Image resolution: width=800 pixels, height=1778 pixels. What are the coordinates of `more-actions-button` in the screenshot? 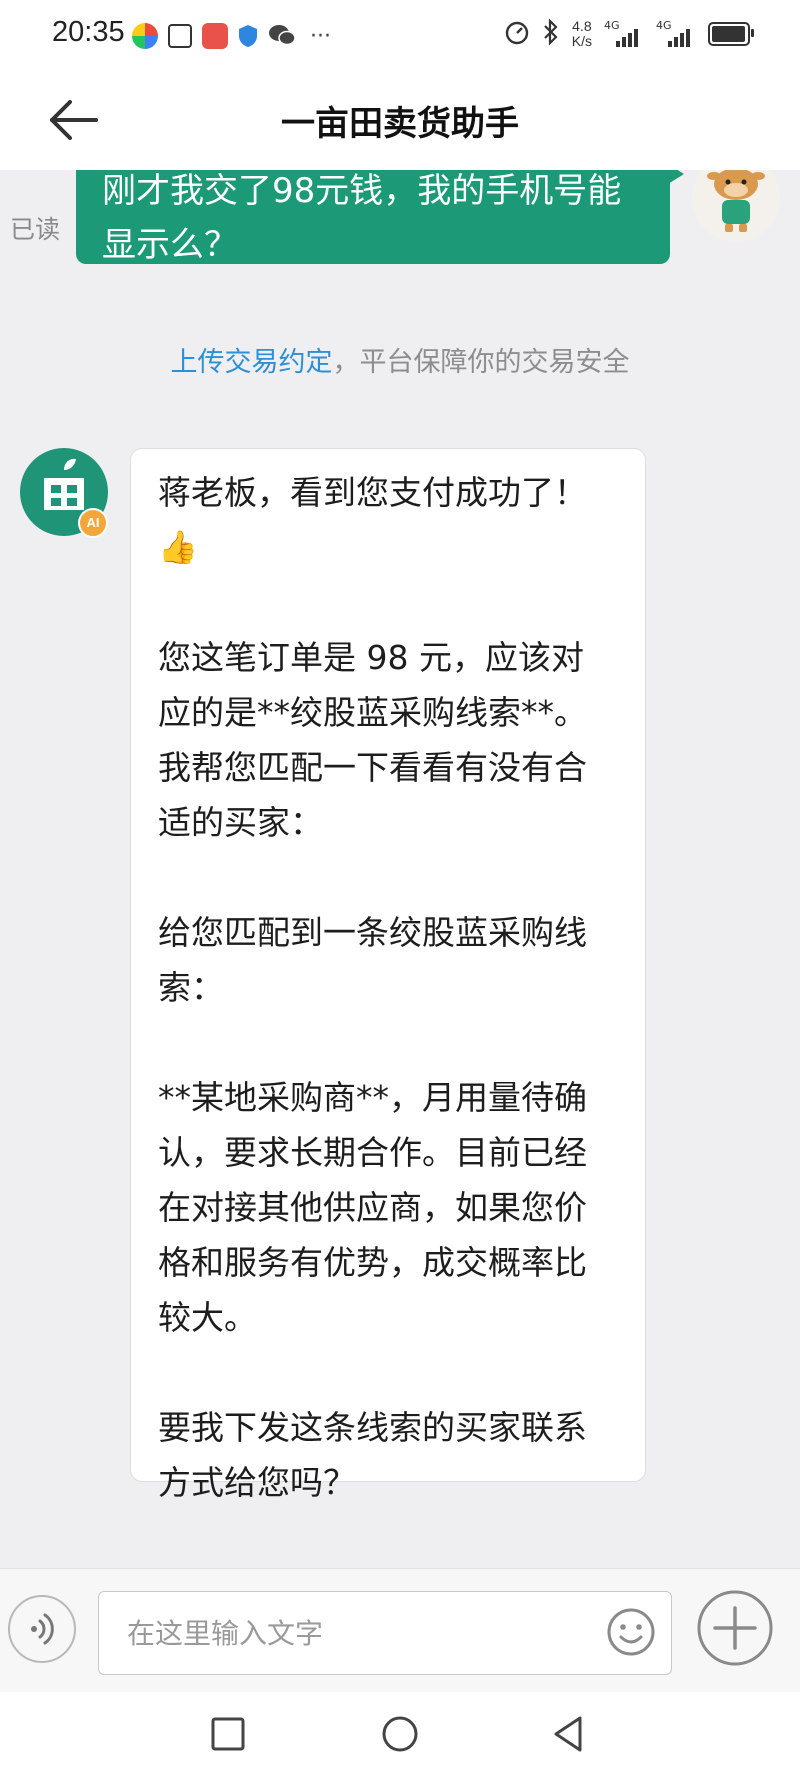 It's located at (735, 1628).